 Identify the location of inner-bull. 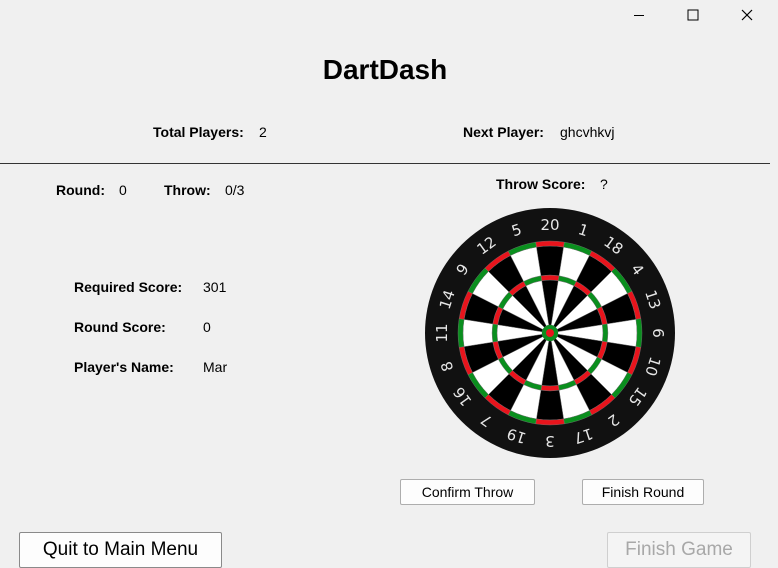
(550, 333).